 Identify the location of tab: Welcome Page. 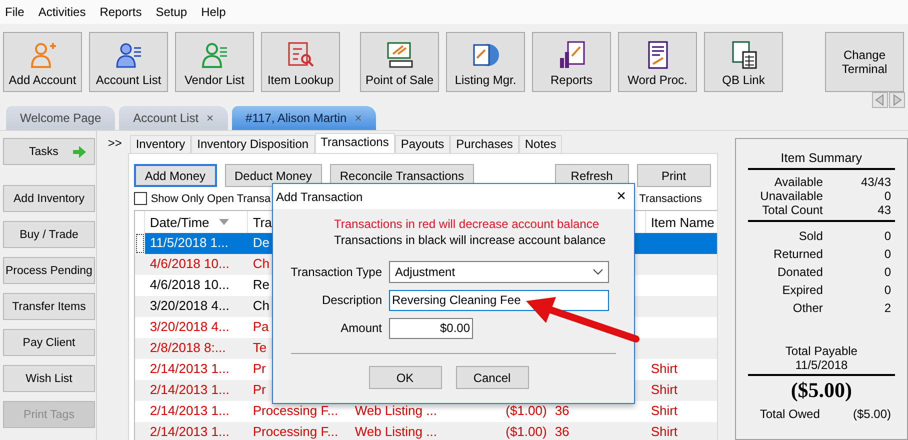
(61, 118).